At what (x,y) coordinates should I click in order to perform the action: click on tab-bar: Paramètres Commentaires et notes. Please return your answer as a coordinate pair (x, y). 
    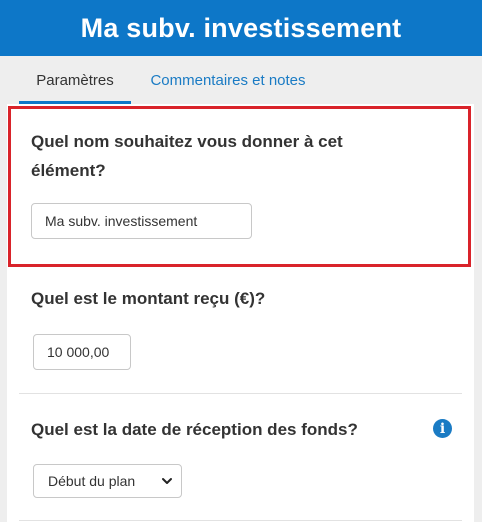
    Looking at the image, I should click on (241, 80).